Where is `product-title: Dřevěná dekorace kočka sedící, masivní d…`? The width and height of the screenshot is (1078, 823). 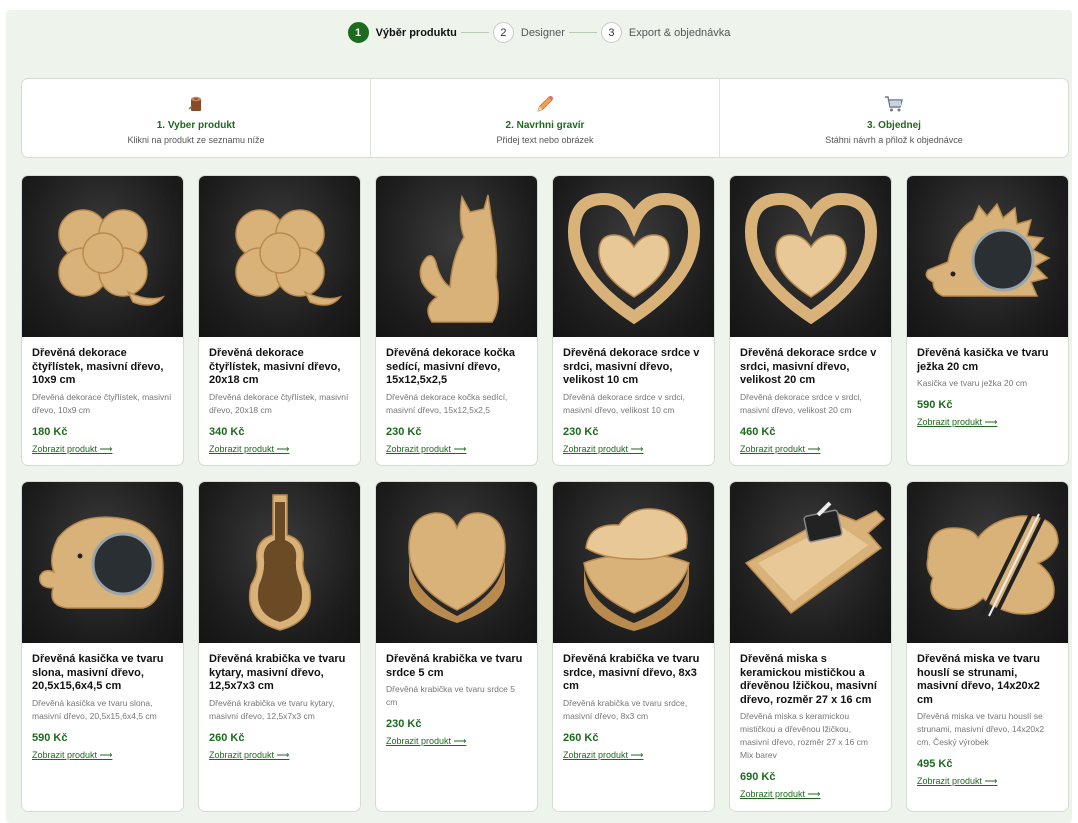
product-title: Dřevěná dekorace kočka sedící, masivní d… is located at coordinates (451, 366).